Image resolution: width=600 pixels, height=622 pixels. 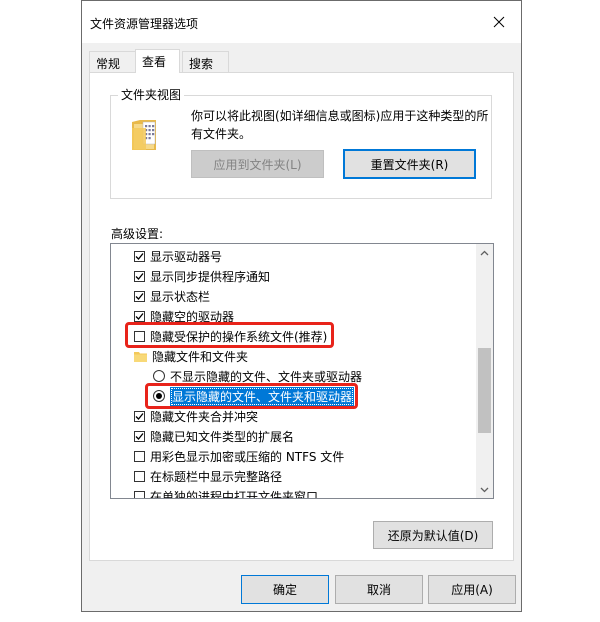 I want to click on ok-button: 确定, so click(x=285, y=589).